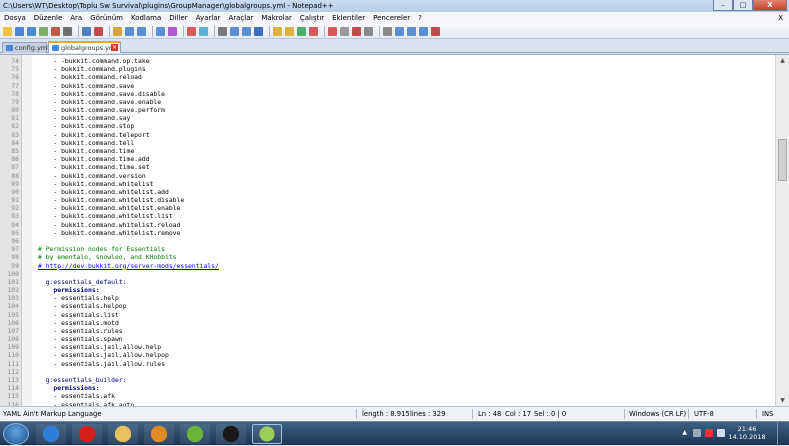 The width and height of the screenshot is (789, 446). I want to click on code-line: 75 - bukkit.command.plugins, so click(387, 69).